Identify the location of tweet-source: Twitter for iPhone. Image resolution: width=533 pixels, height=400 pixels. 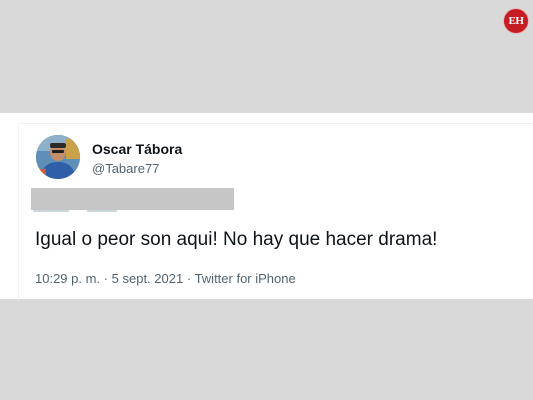
(245, 278).